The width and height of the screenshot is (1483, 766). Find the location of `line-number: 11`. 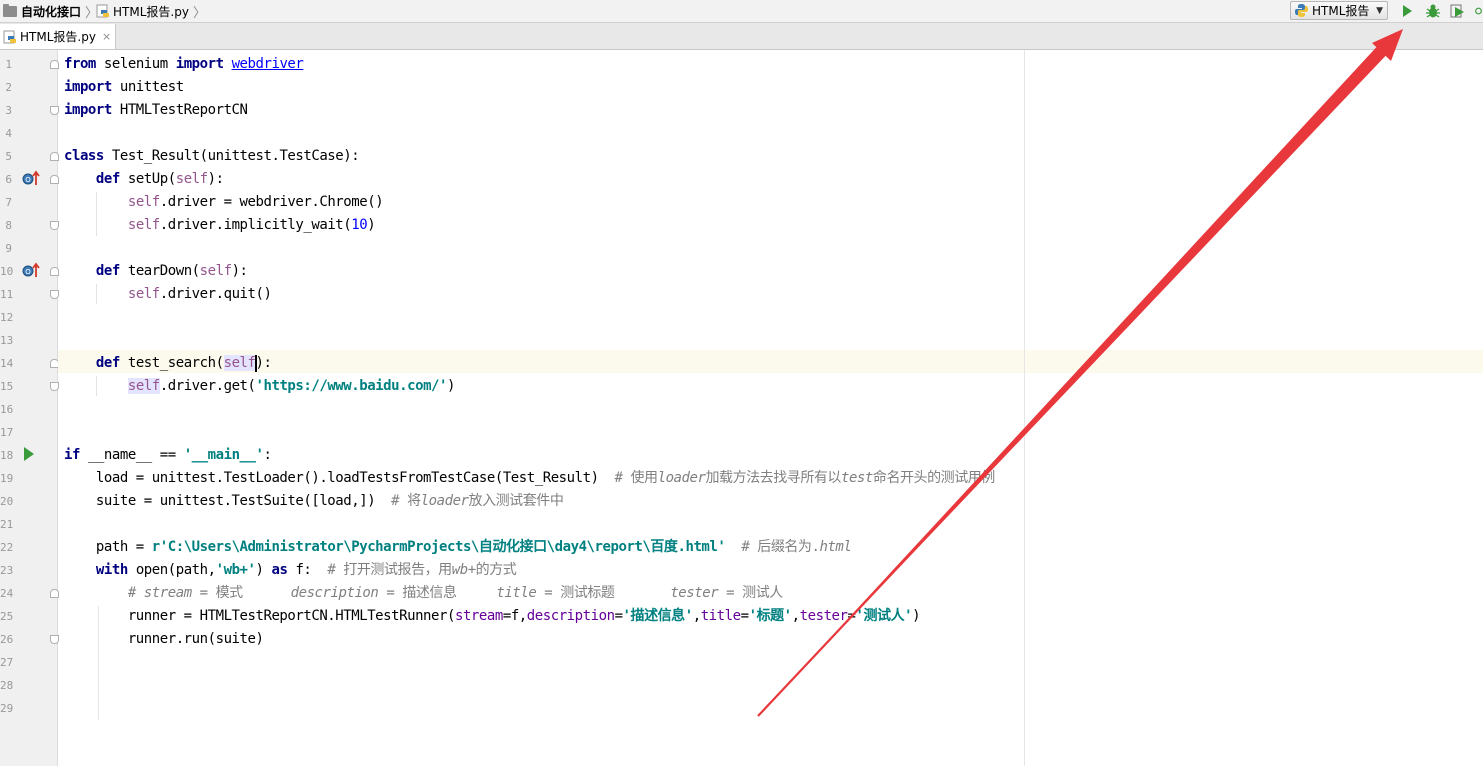

line-number: 11 is located at coordinates (7, 294).